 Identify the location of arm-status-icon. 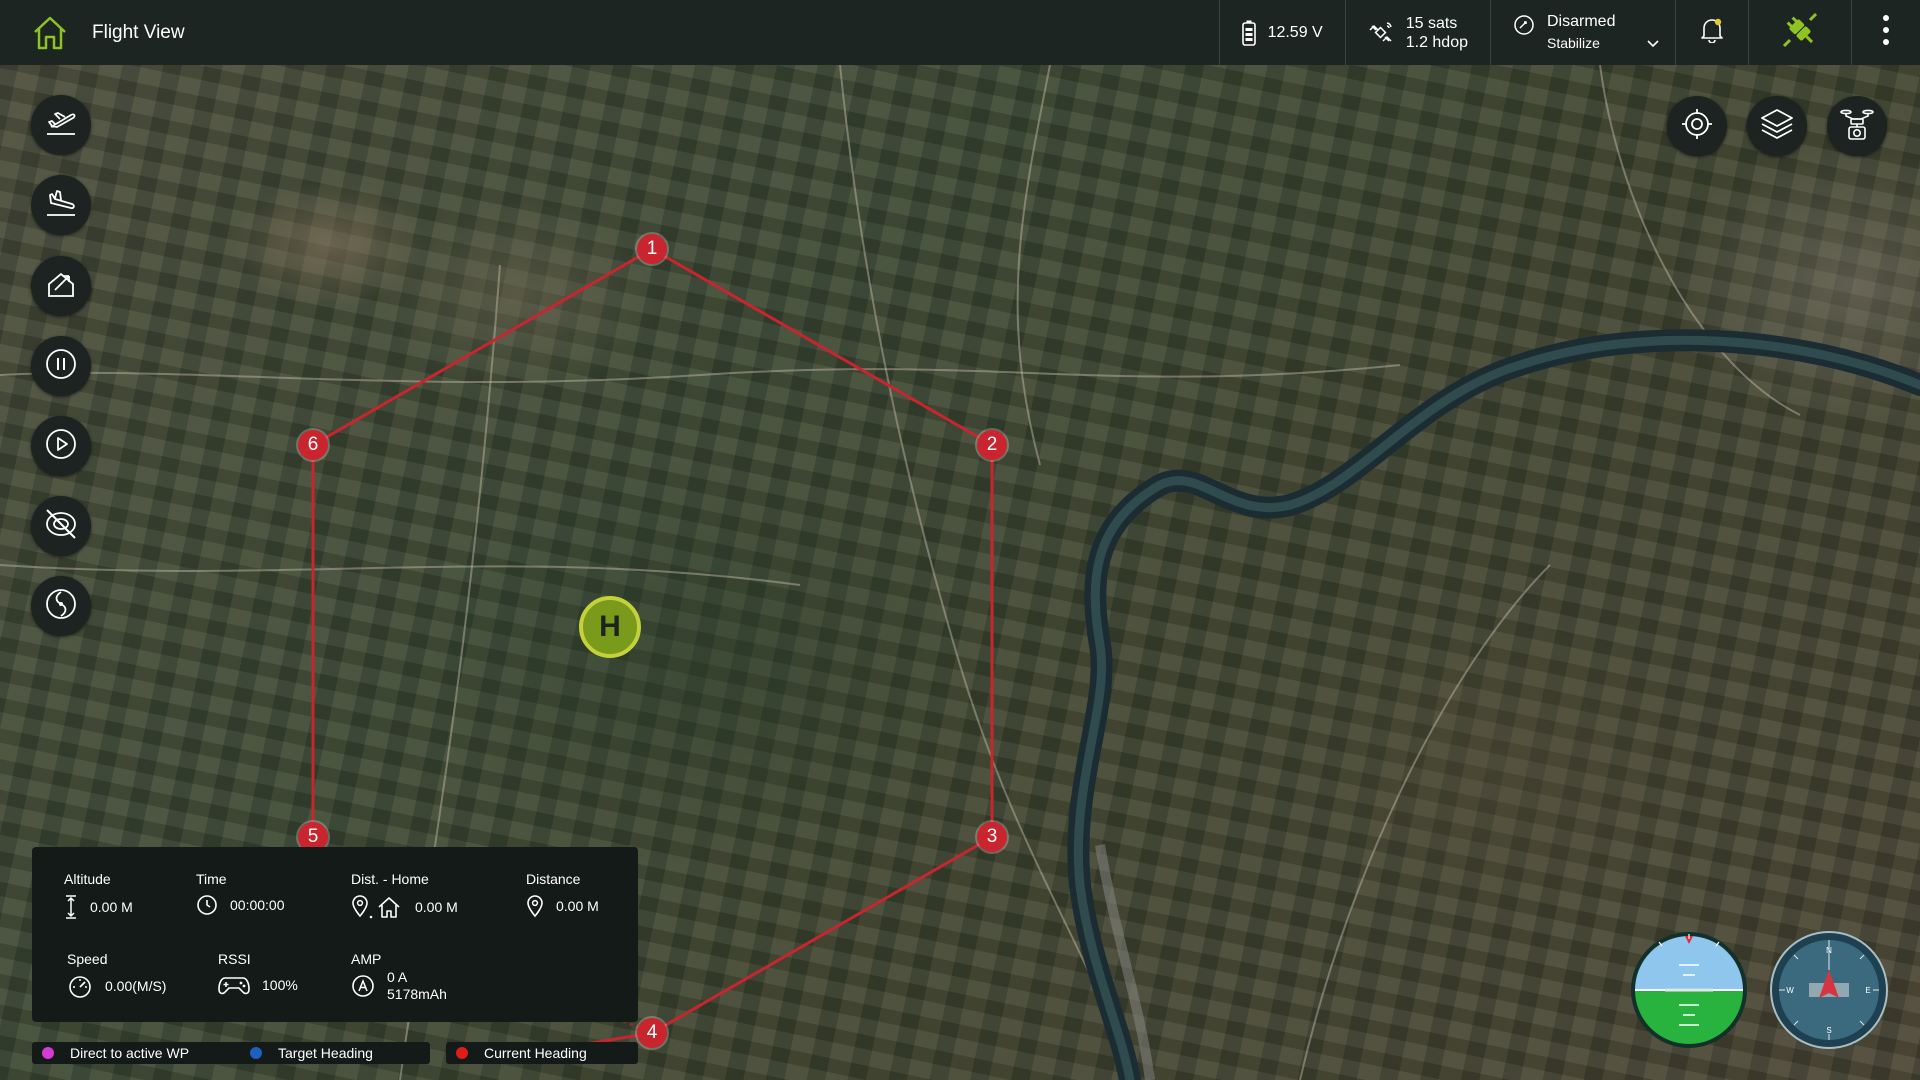
(1524, 25).